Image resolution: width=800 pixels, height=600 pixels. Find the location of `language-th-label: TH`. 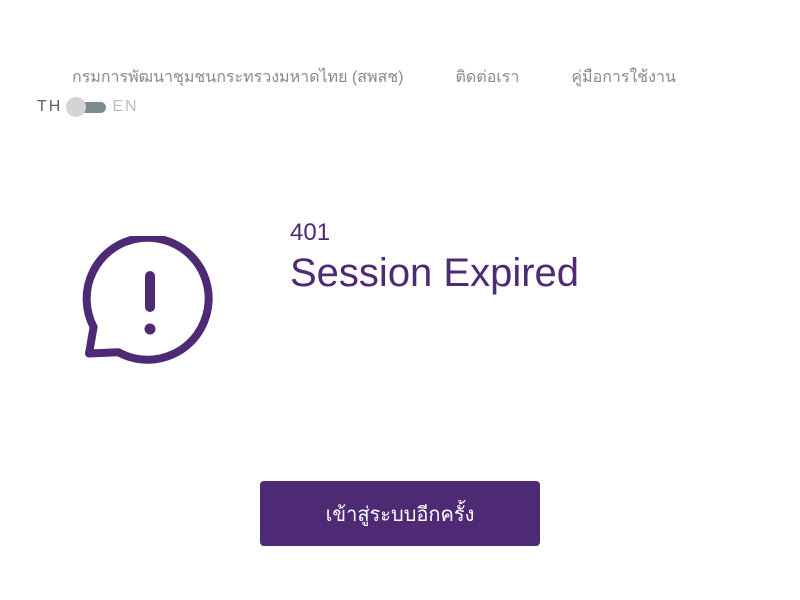

language-th-label: TH is located at coordinates (50, 106).